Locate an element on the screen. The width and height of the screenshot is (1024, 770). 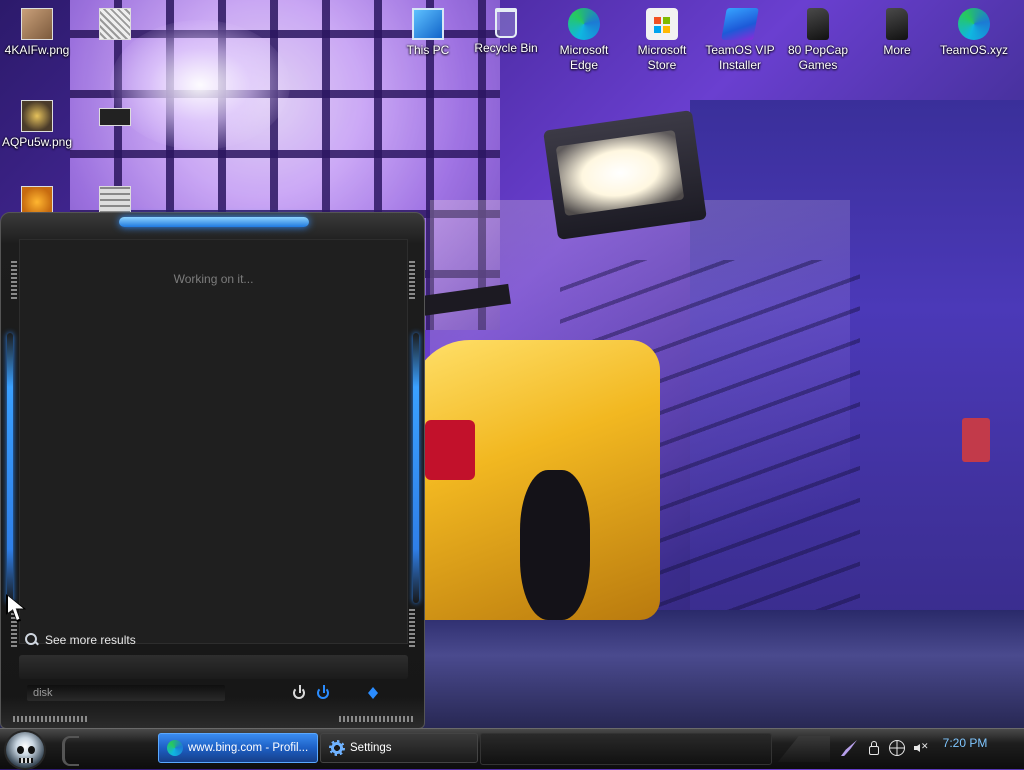
desktop-icon-more: More is located at coordinates (897, 30).